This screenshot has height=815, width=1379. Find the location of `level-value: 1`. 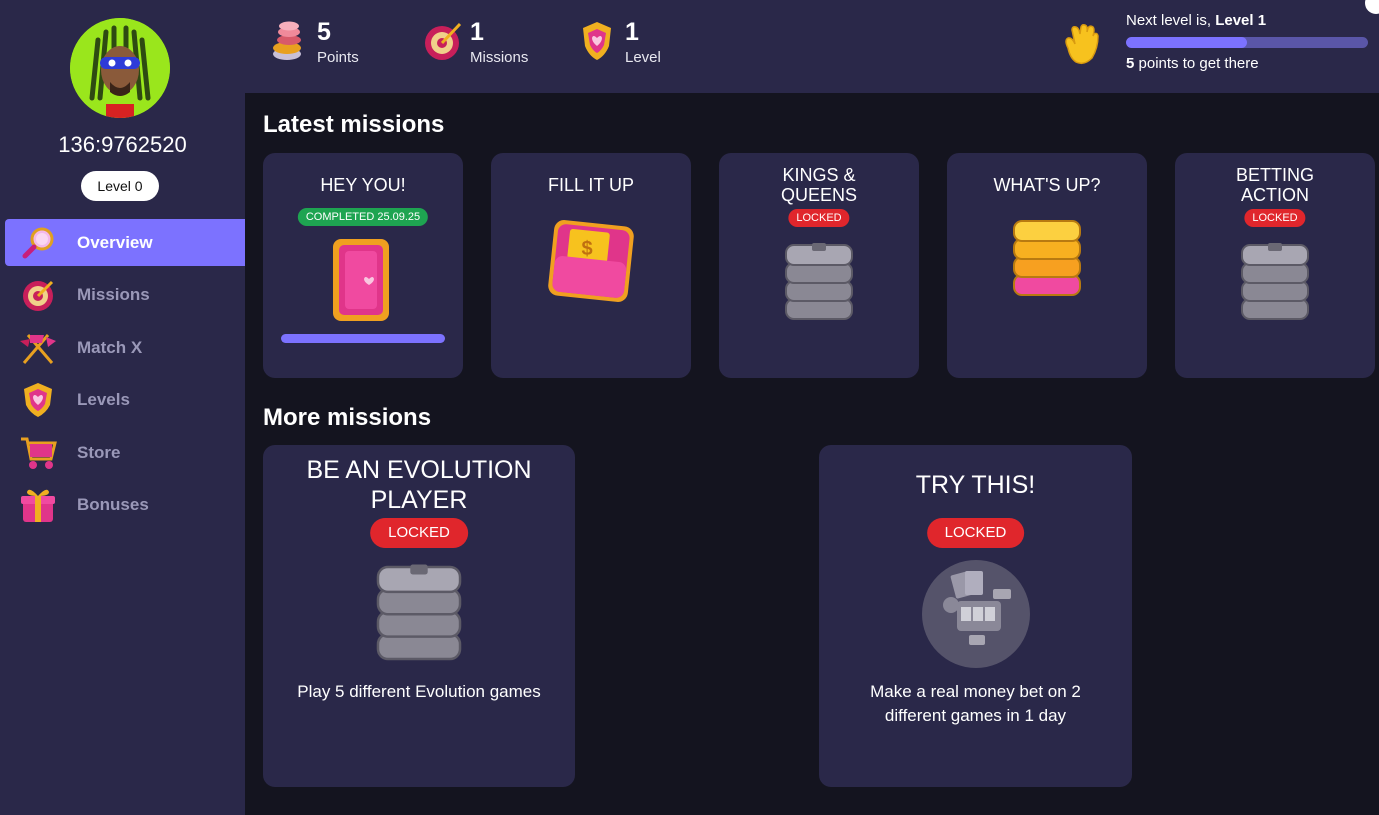

level-value: 1 is located at coordinates (632, 32).